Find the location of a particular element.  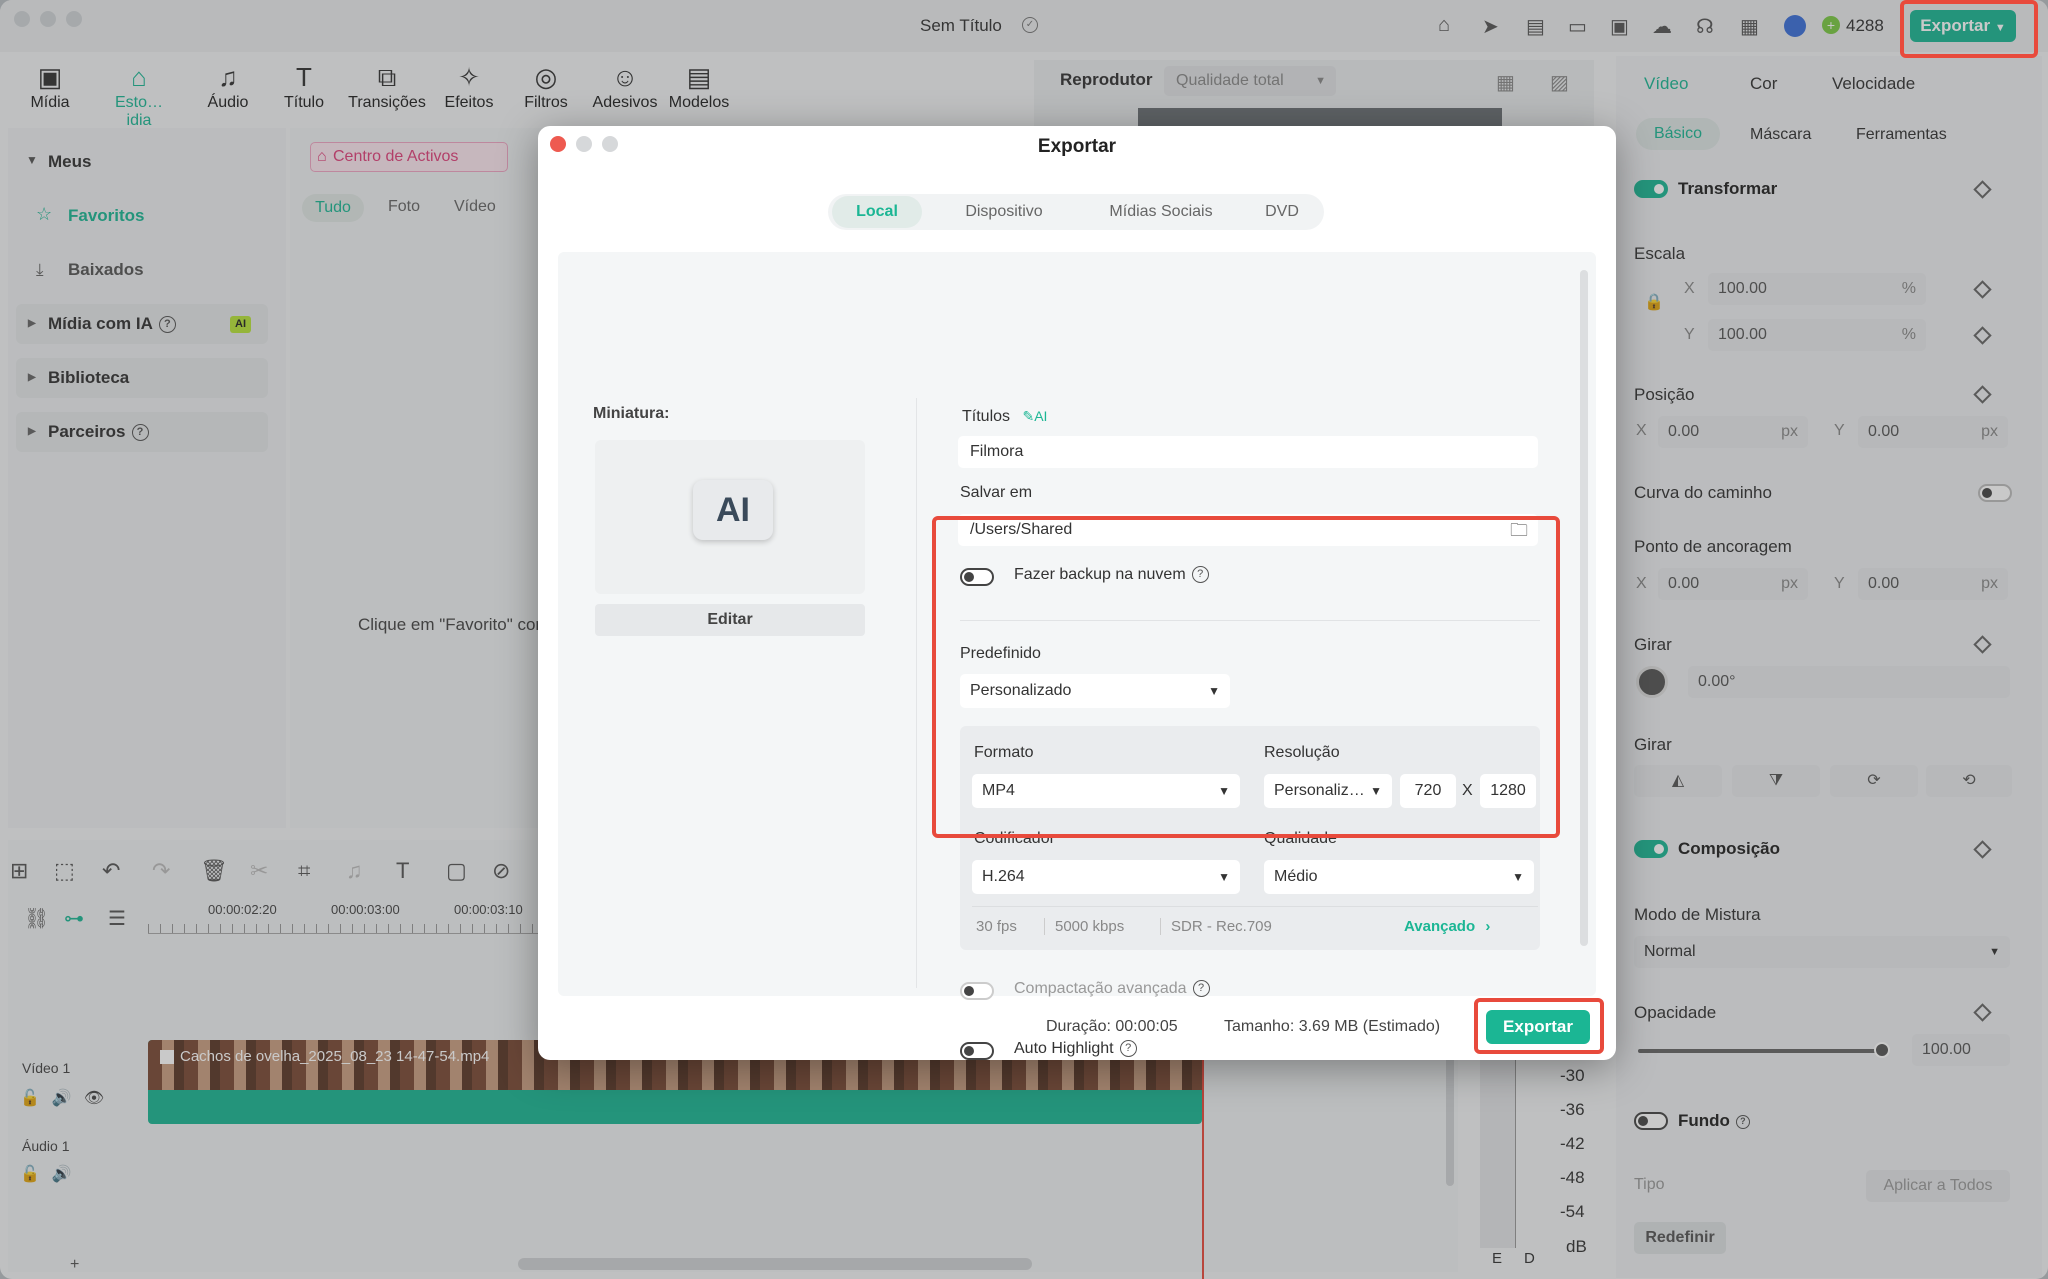

titles-label: Títulos ✎AI is located at coordinates (1005, 416).